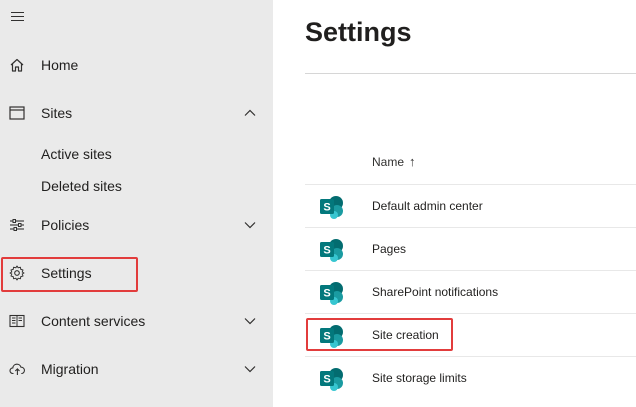  What do you see at coordinates (17, 321) in the screenshot?
I see `content-services-icon` at bounding box center [17, 321].